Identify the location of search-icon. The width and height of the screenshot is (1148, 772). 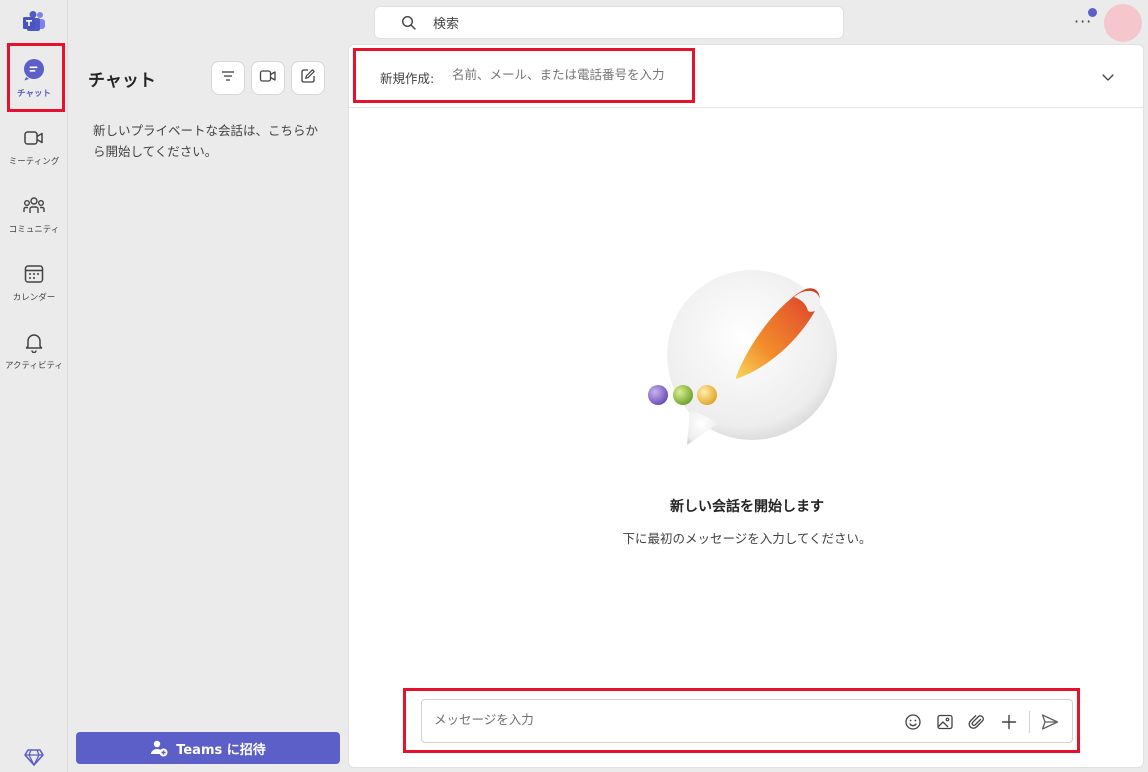
(409, 23).